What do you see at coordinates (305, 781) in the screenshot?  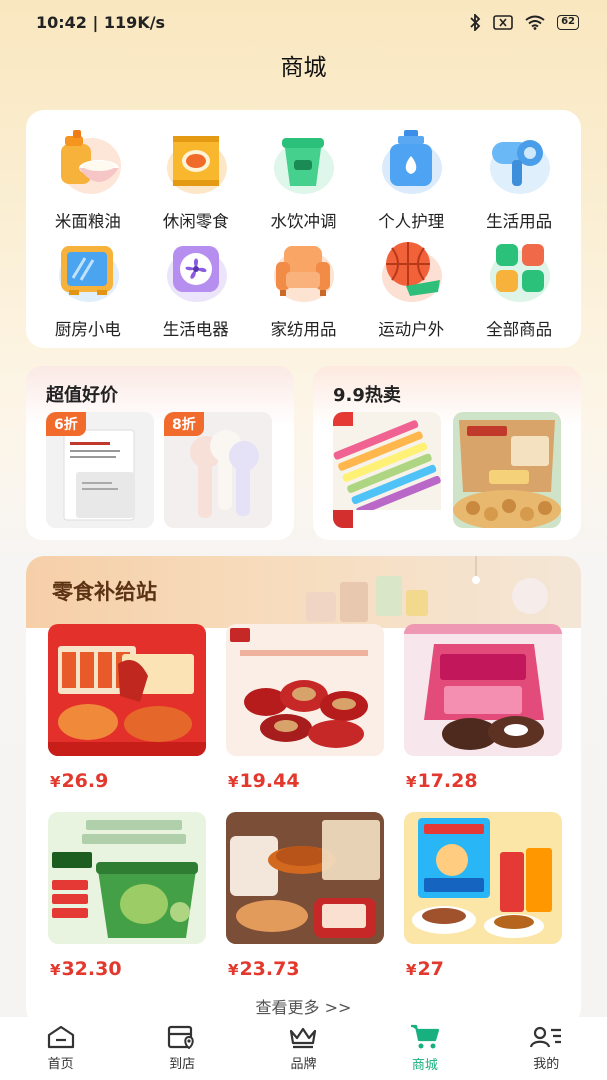 I see `product-price: ¥19.44` at bounding box center [305, 781].